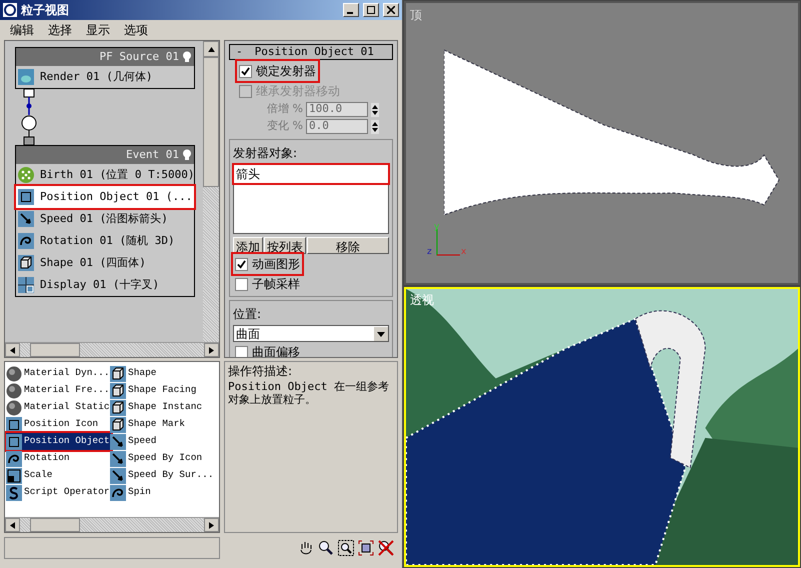 This screenshot has height=568, width=801. I want to click on spinner-label: 倍增 %, so click(285, 109).